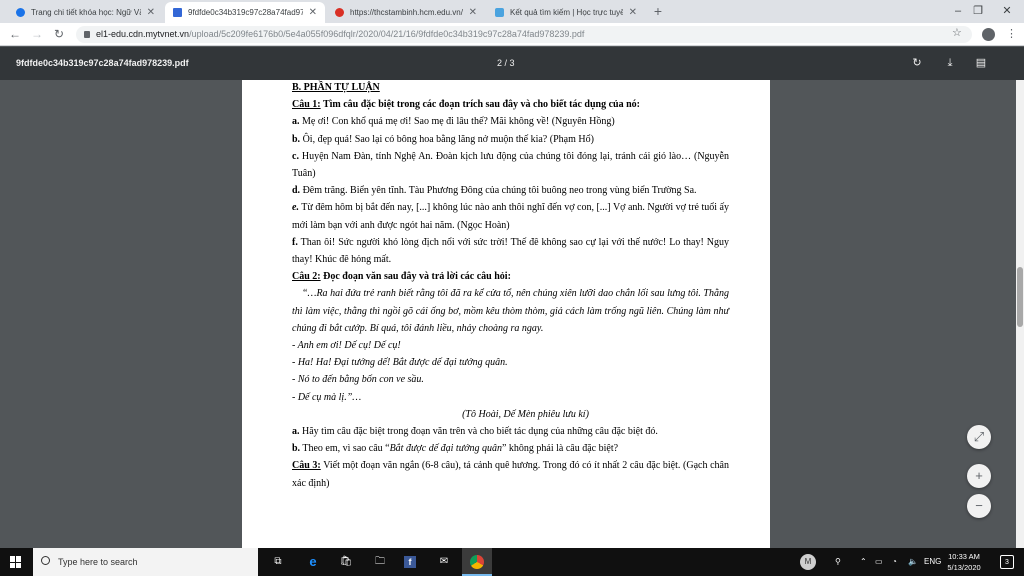  What do you see at coordinates (444, 562) in the screenshot?
I see `mail-icon: ✉` at bounding box center [444, 562].